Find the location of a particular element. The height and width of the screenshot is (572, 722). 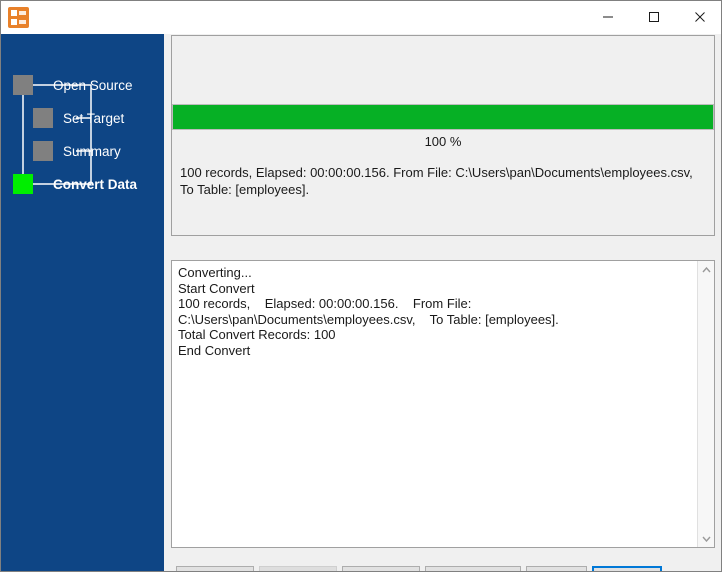

maximize-icon is located at coordinates (654, 17).